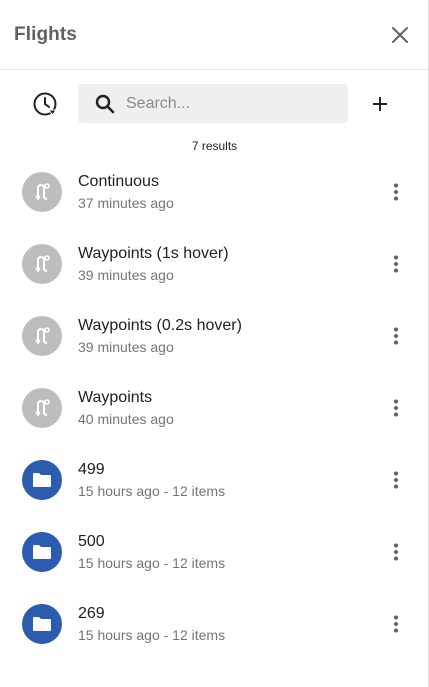  I want to click on item-subtitle: 40 minutes ago, so click(126, 419).